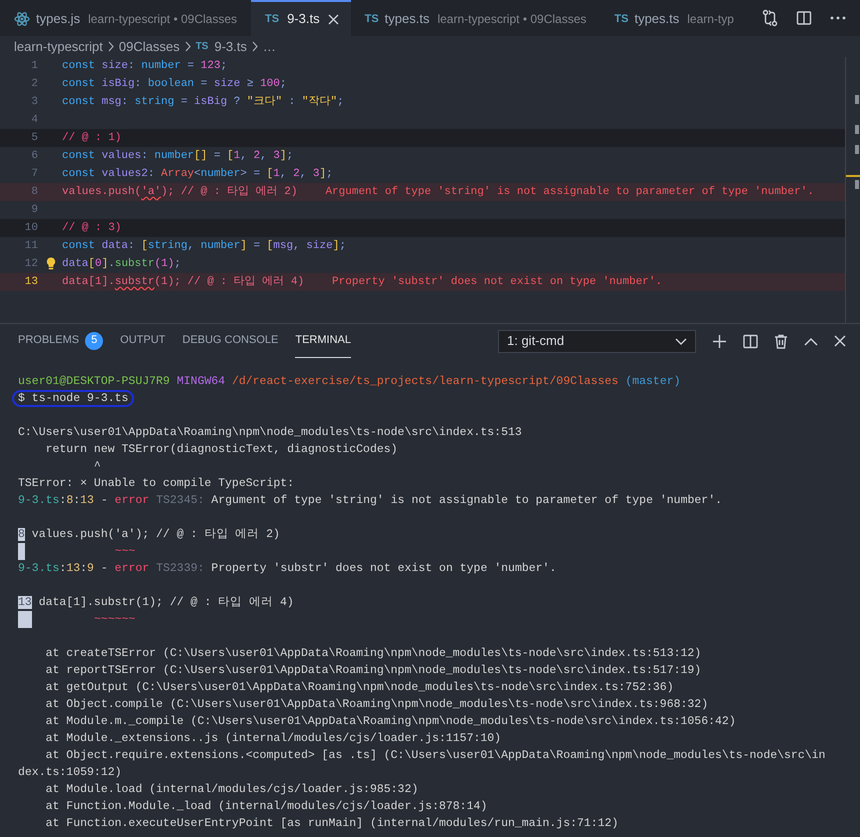  What do you see at coordinates (180, 568) in the screenshot?
I see `terminal-text: TS2339:` at bounding box center [180, 568].